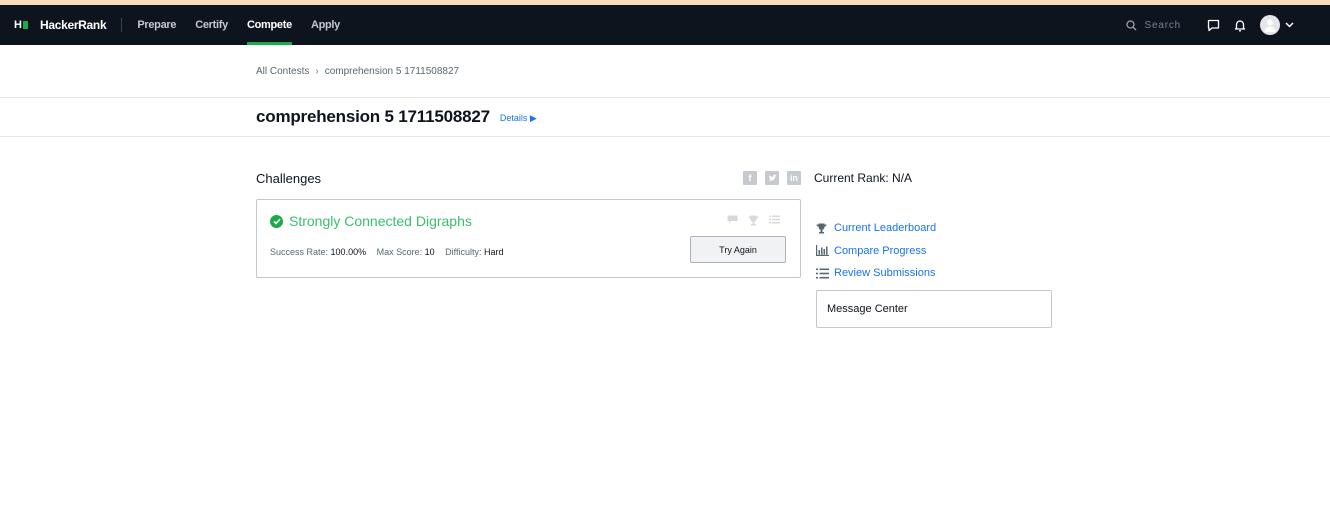 The height and width of the screenshot is (511, 1330). I want to click on nav-link-compete: Compete, so click(269, 25).